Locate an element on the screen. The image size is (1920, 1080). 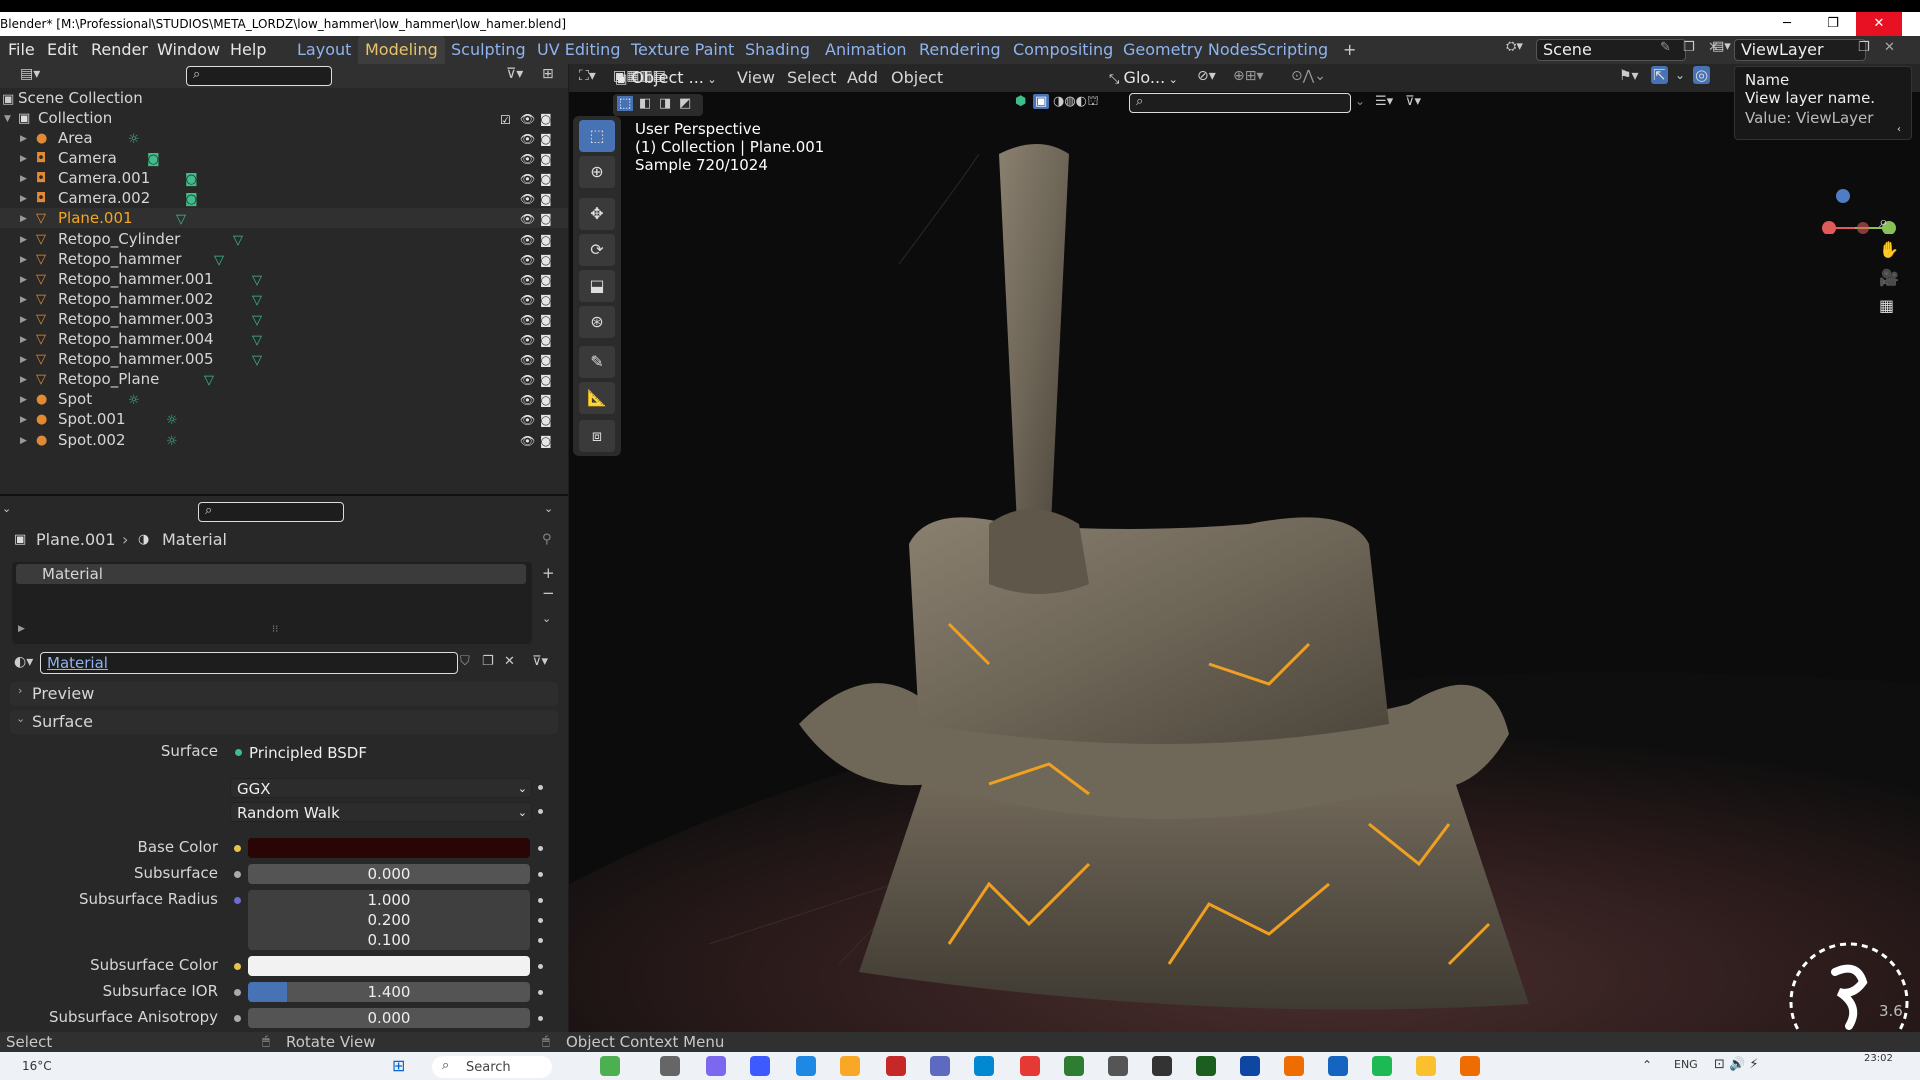
gizmo-toggle-icon: ⇱ is located at coordinates (1659, 75).